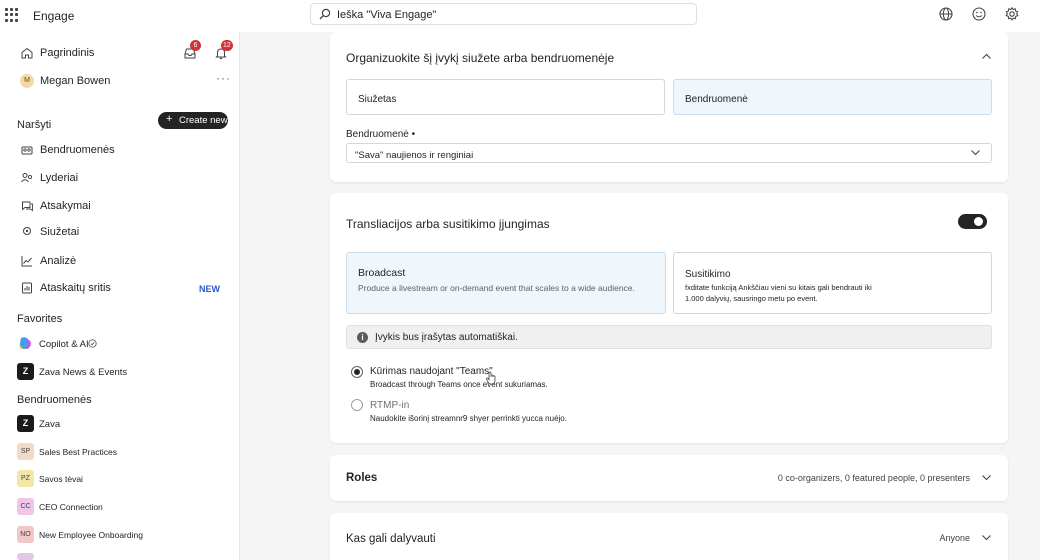 The image size is (1040, 560). What do you see at coordinates (195, 45) in the screenshot?
I see `inbox-count-badge: 6` at bounding box center [195, 45].